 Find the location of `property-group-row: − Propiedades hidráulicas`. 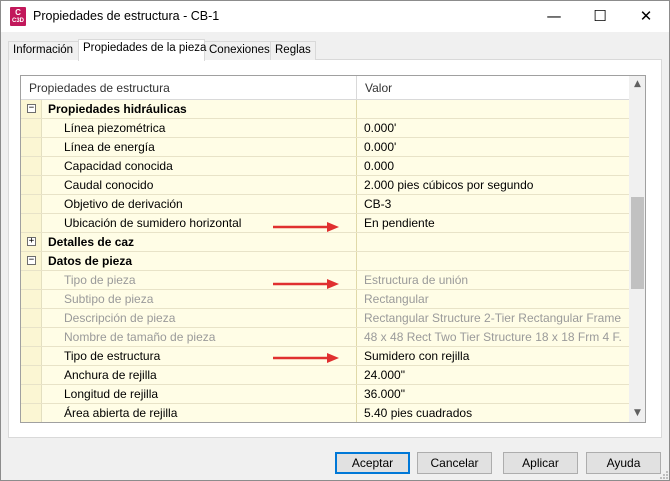

property-group-row: − Propiedades hidráulicas is located at coordinates (325, 109).